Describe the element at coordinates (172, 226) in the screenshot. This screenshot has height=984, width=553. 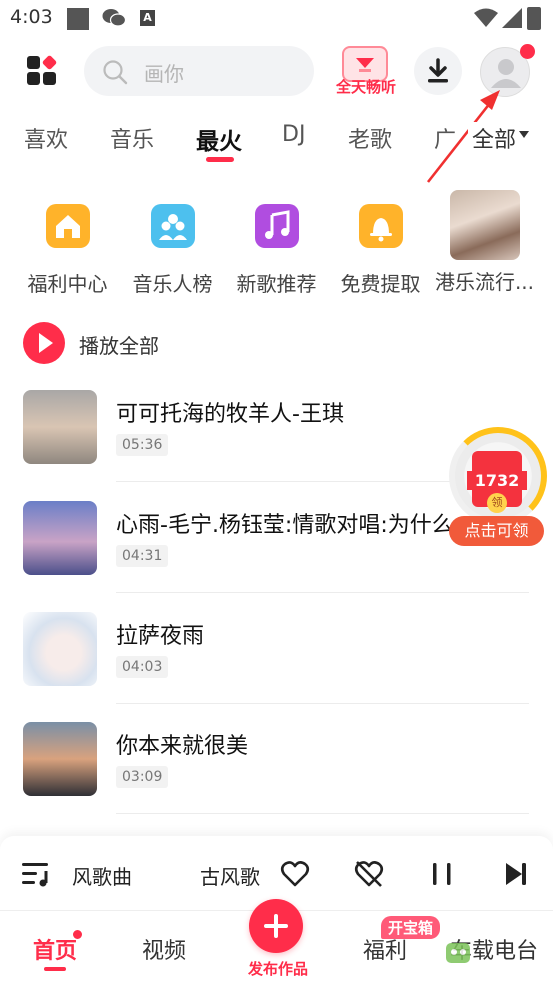
I see `users-icon` at that location.